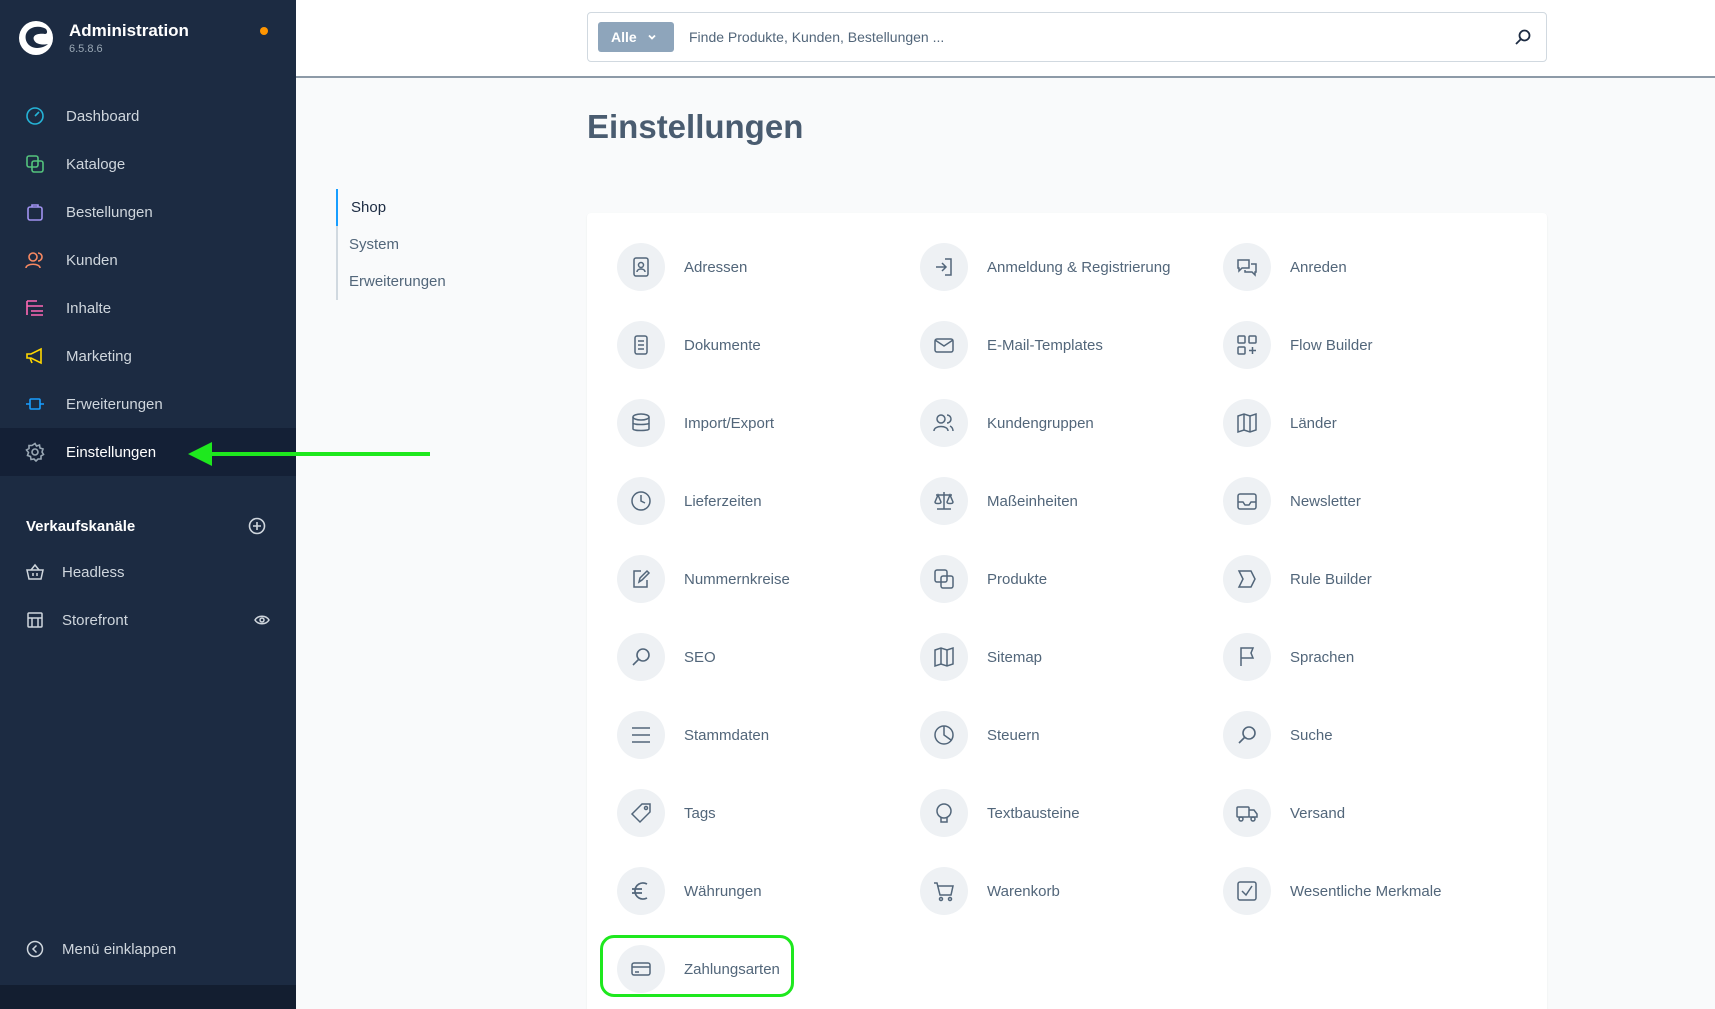 This screenshot has height=1009, width=1715. What do you see at coordinates (727, 735) in the screenshot?
I see `setting-label: Stammdaten` at bounding box center [727, 735].